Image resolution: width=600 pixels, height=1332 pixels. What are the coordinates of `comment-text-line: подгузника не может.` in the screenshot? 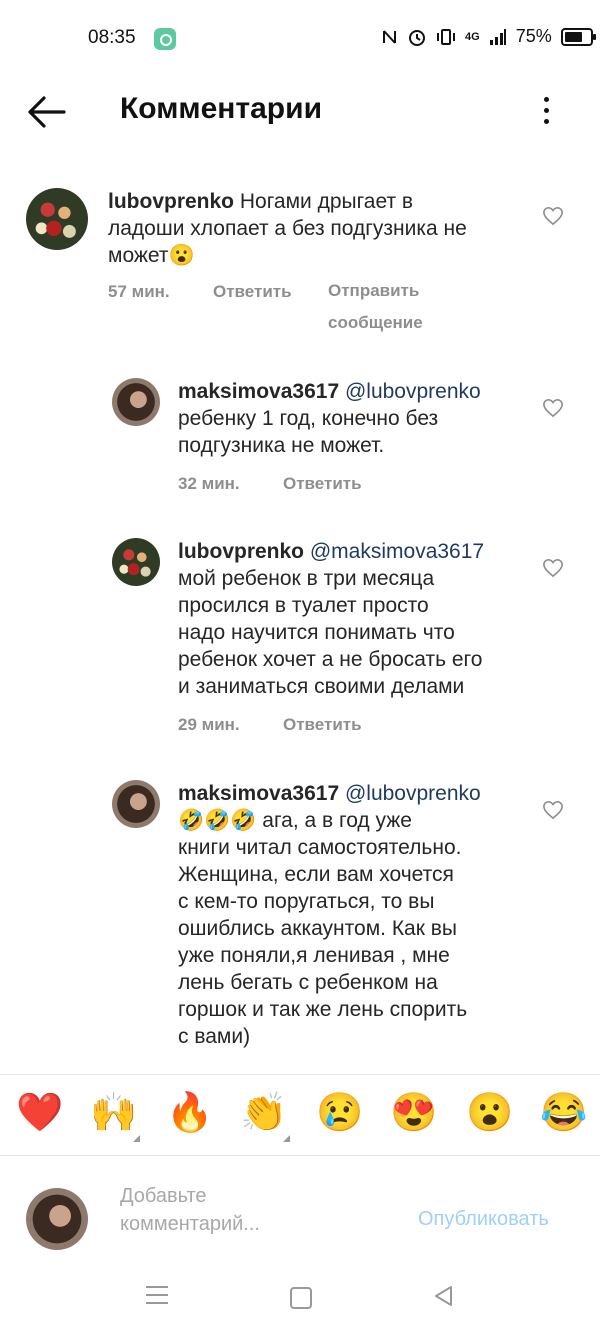 It's located at (281, 445).